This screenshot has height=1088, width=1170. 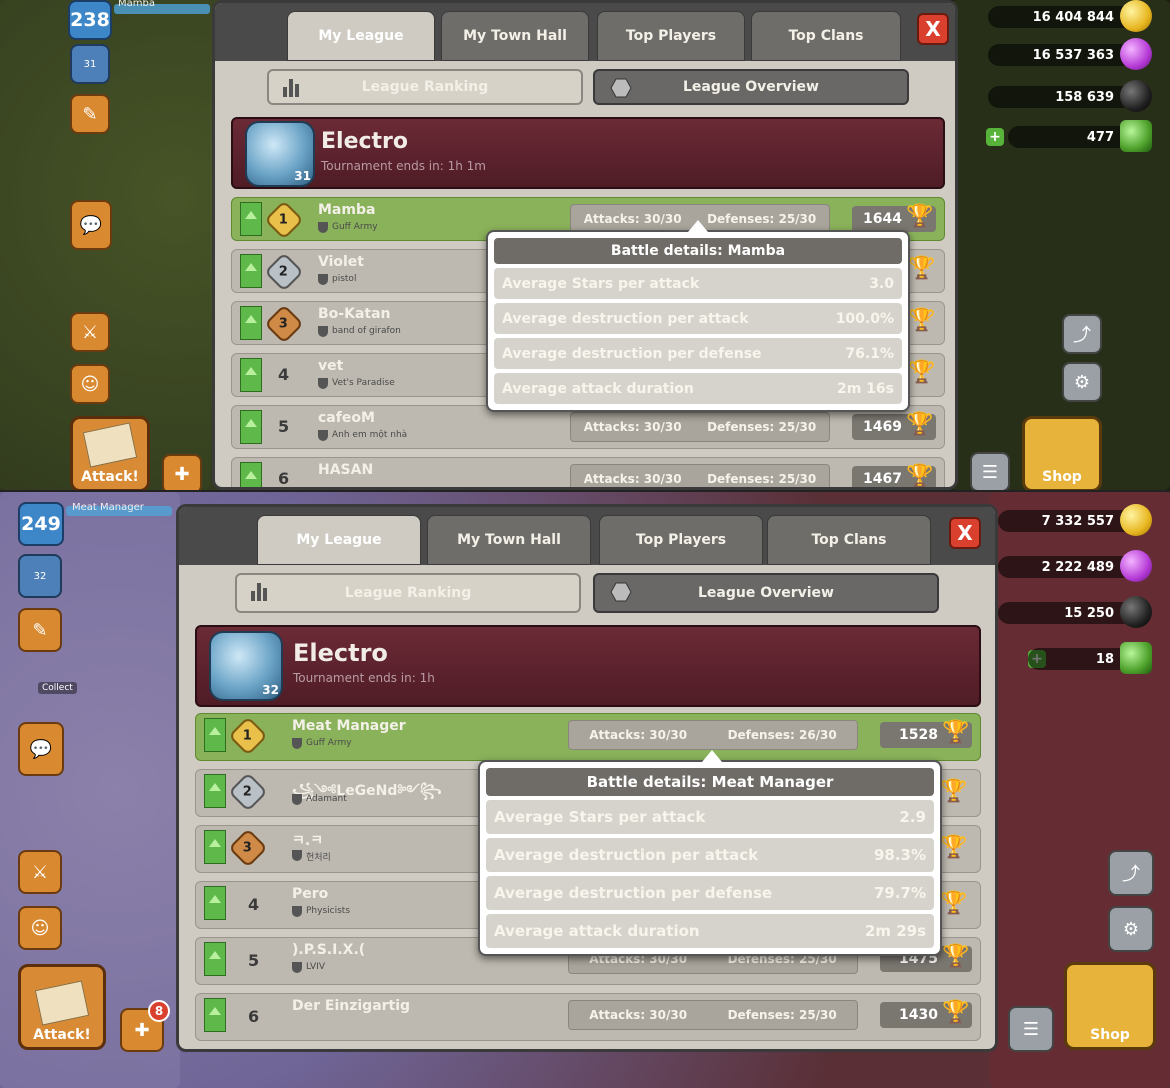 What do you see at coordinates (762, 219) in the screenshot?
I see `defenses-stat: Defenses: 25/30` at bounding box center [762, 219].